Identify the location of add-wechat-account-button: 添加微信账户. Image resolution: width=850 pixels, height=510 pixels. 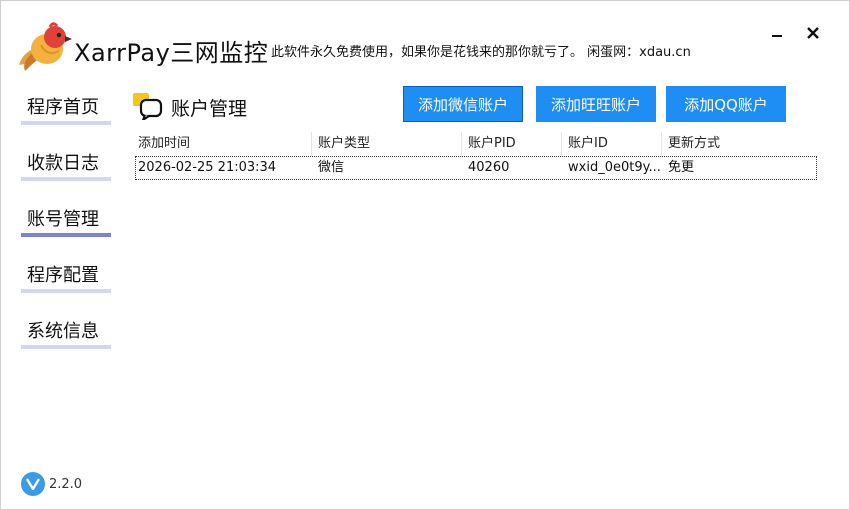
(463, 104).